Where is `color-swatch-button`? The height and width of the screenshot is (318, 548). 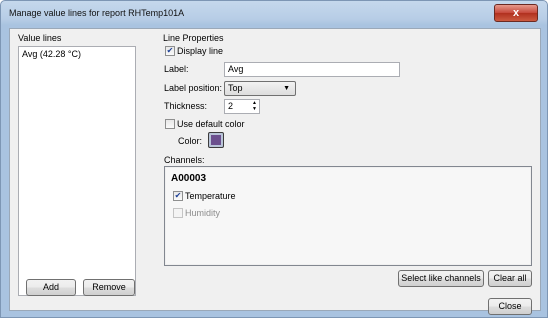 color-swatch-button is located at coordinates (216, 140).